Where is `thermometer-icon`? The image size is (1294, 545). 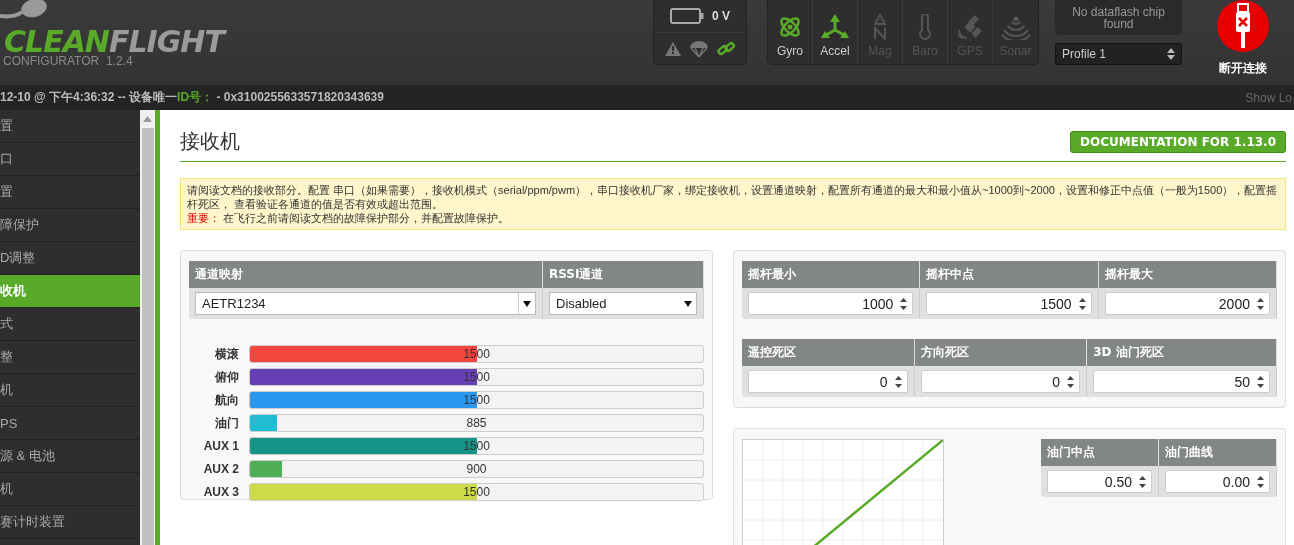
thermometer-icon is located at coordinates (925, 27).